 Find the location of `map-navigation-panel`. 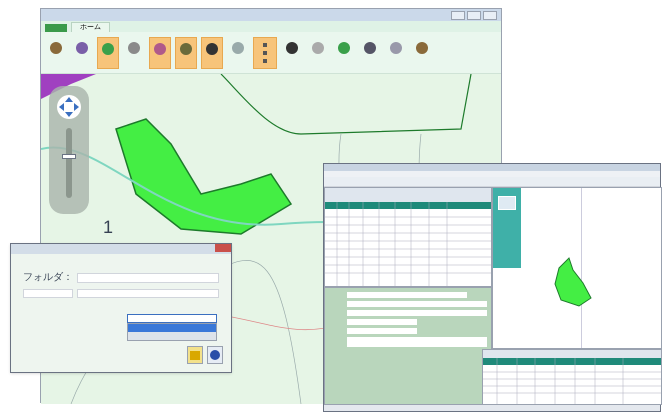

map-navigation-panel is located at coordinates (69, 150).